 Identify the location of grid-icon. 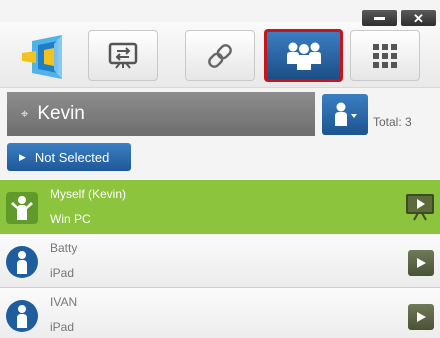
(385, 55).